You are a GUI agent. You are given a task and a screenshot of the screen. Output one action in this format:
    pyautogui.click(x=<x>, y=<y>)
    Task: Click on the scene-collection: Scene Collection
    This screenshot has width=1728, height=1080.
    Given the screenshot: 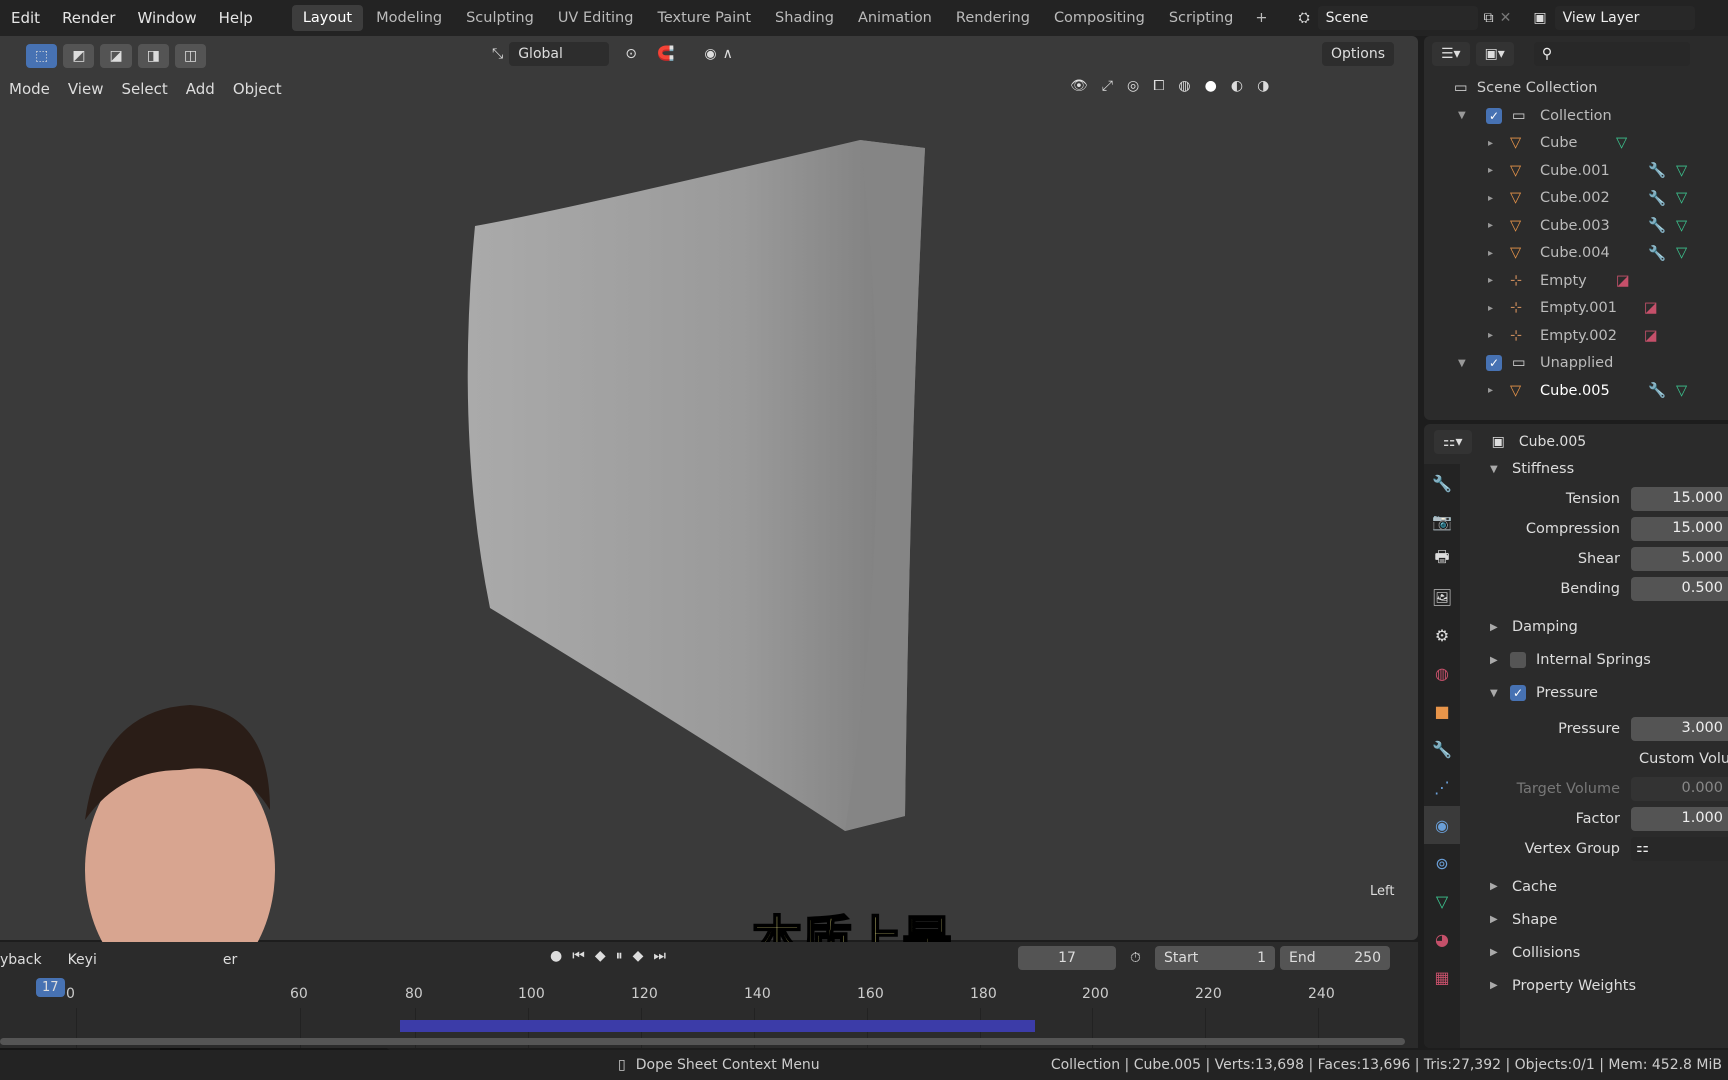 What is the action you would take?
    pyautogui.click(x=1537, y=88)
    